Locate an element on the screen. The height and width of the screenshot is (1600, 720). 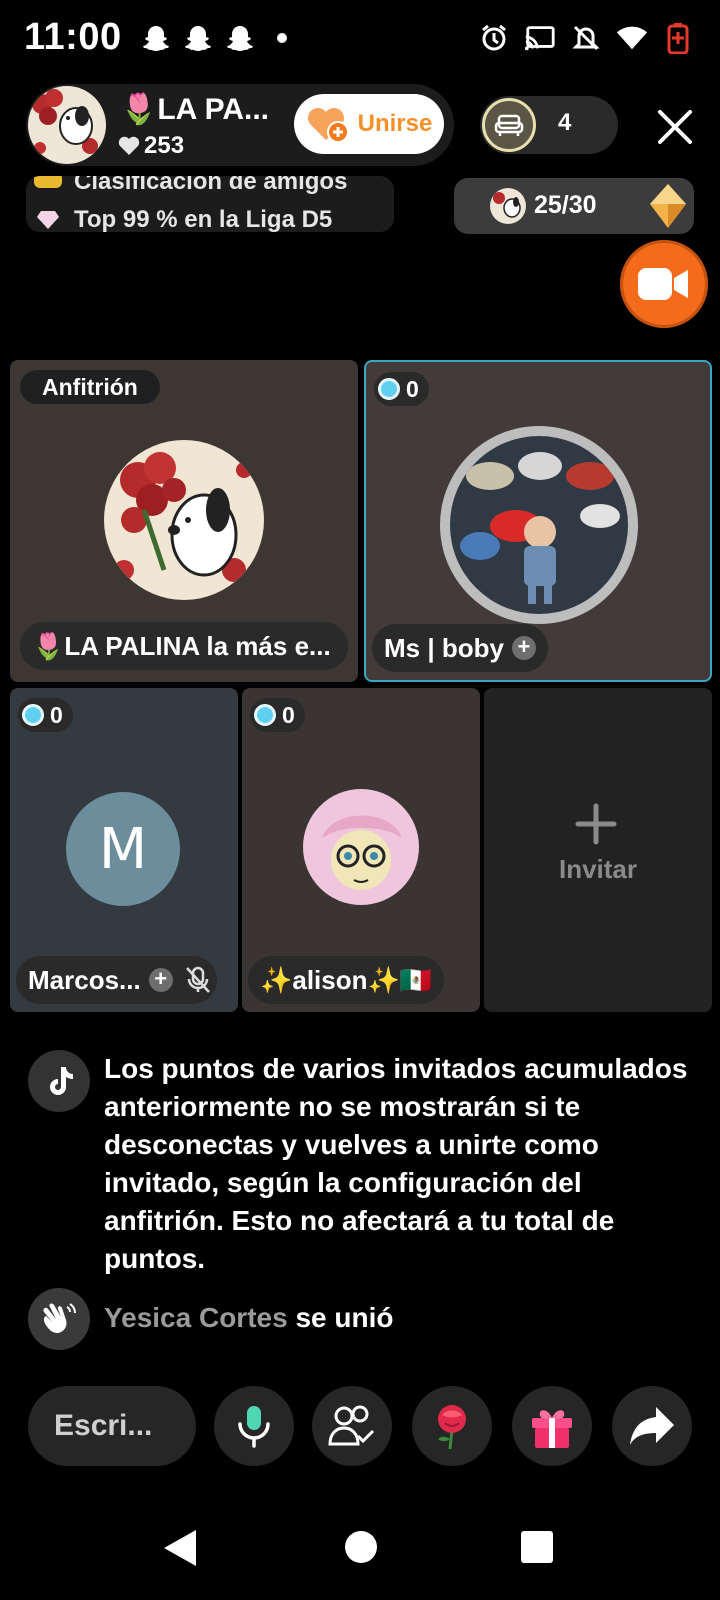
rose-gift-button is located at coordinates (452, 1426).